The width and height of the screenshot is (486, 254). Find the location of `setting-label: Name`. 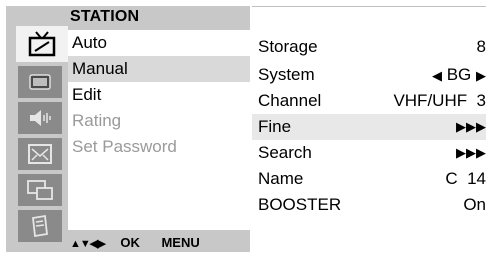

setting-label: Name is located at coordinates (281, 178).